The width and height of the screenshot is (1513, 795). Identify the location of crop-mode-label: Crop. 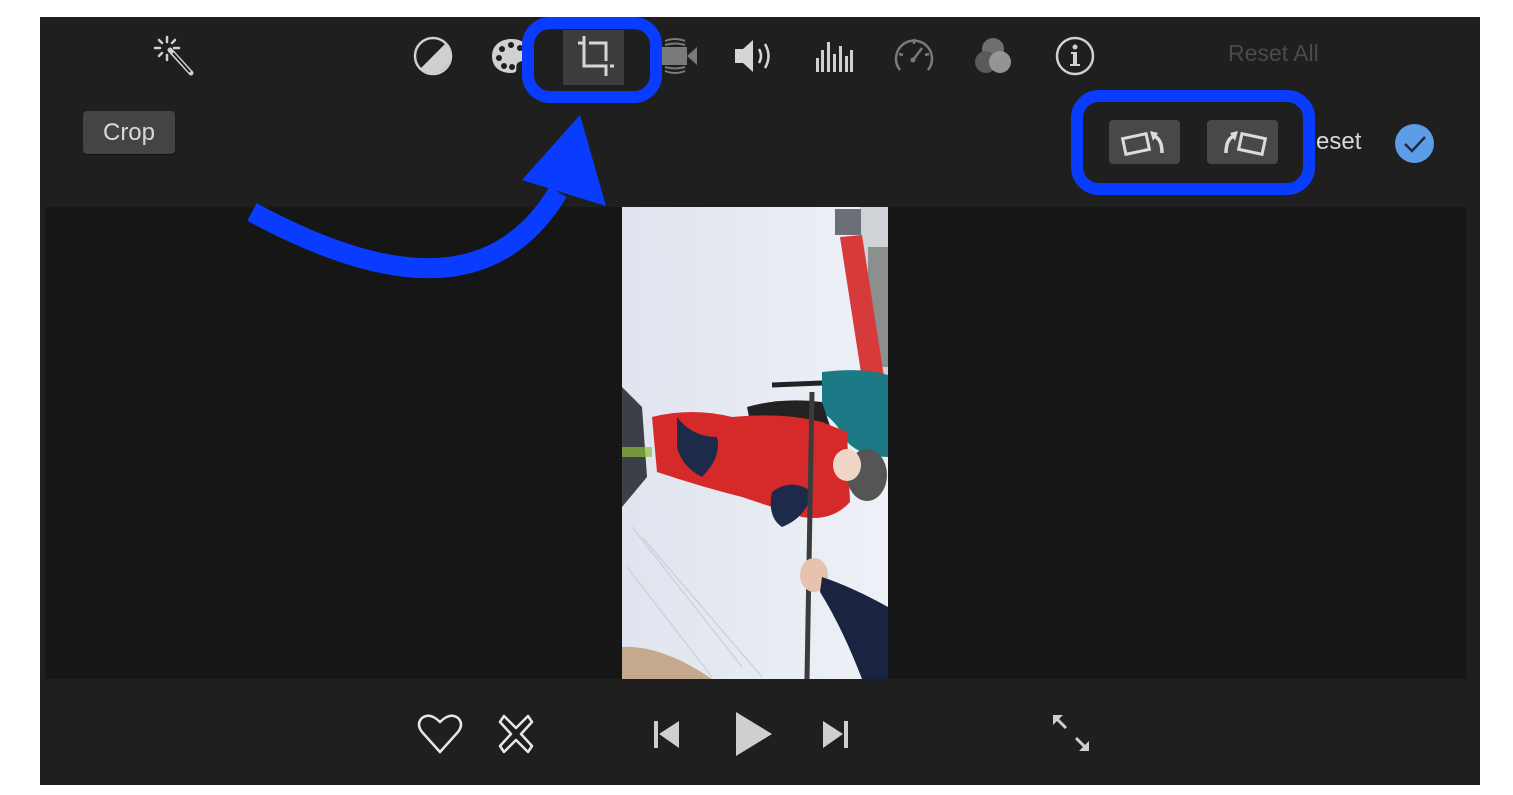
(129, 132).